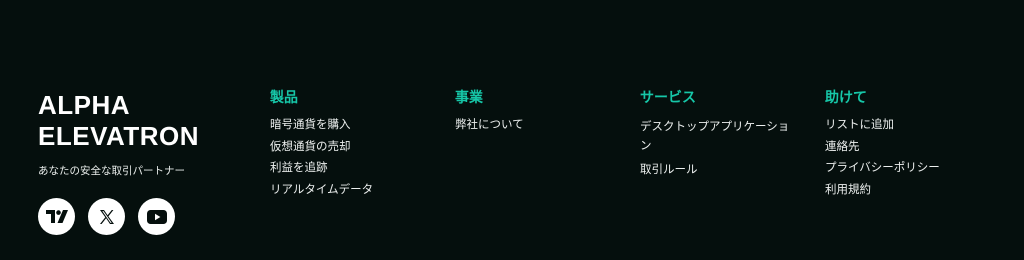  I want to click on social-links, so click(138, 216).